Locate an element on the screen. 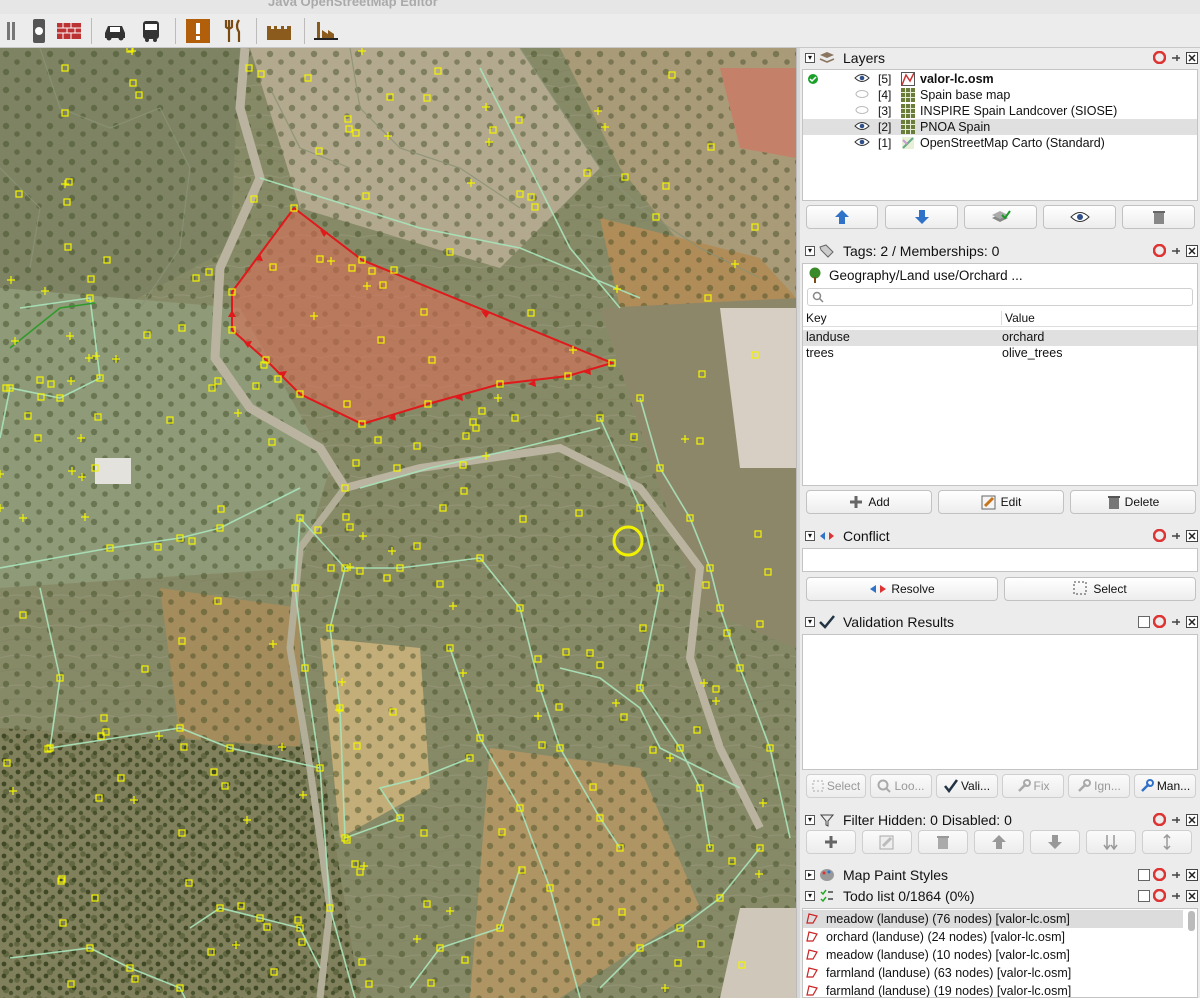 The image size is (1200, 998). layer-row: [3] INSPIRE Spain Landcover (SIOSE) is located at coordinates (1000, 111).